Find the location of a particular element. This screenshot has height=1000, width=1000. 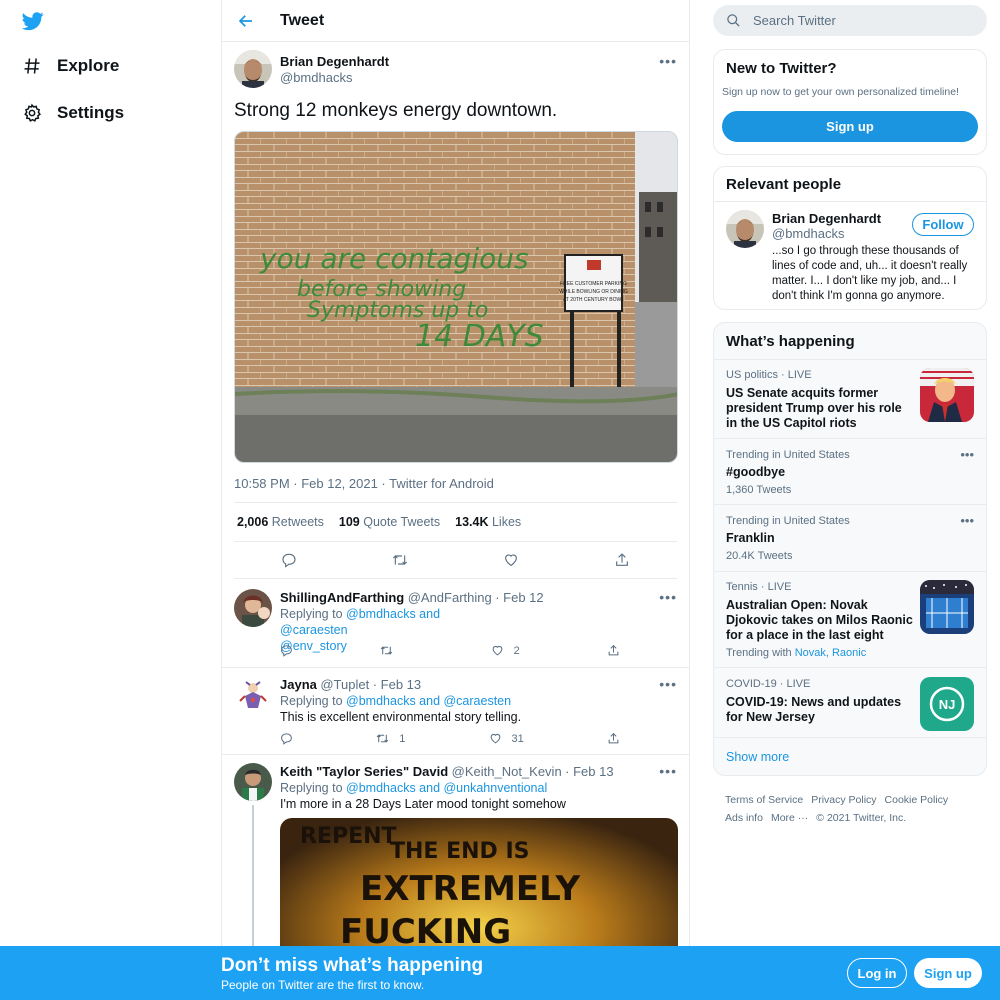

footer-link: Ads info is located at coordinates (744, 818).